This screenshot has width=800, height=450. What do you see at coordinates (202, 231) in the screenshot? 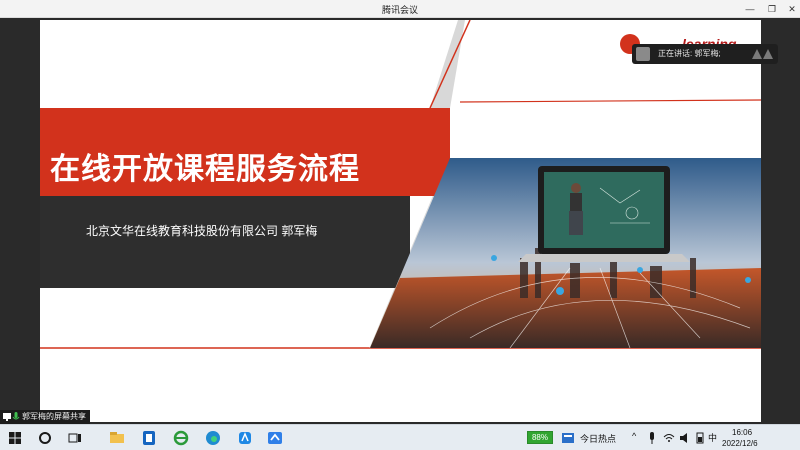
I see `slide-subtitle: 北京文华在线教育科技股份有限公司 郭军梅` at bounding box center [202, 231].